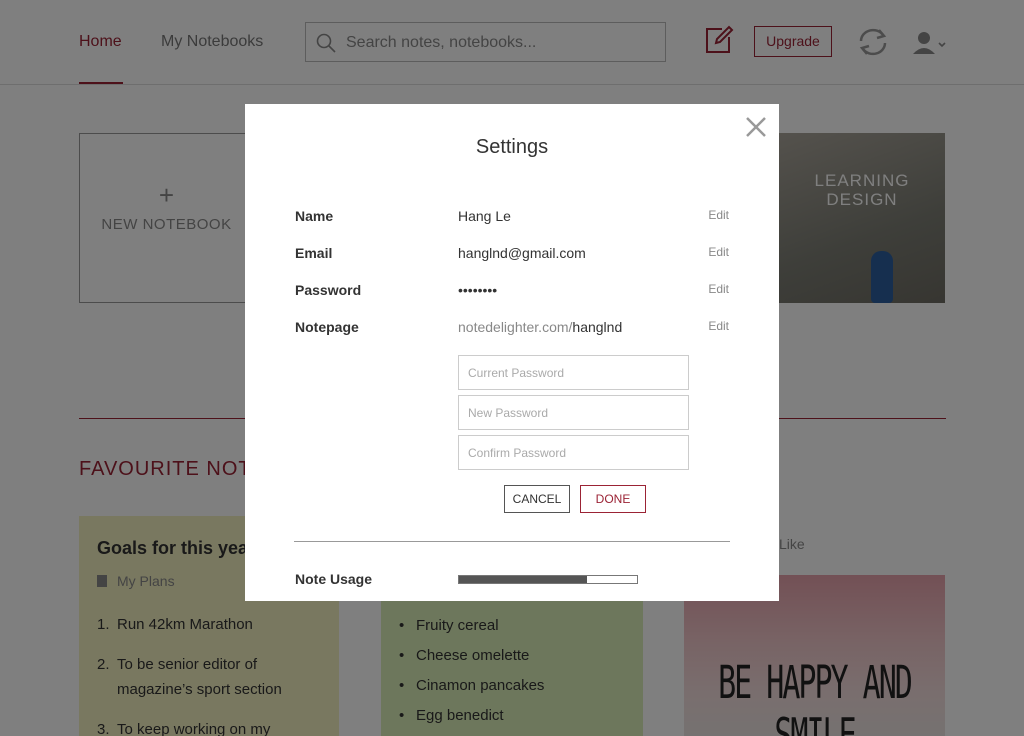  Describe the element at coordinates (314, 253) in the screenshot. I see `email-label: Email` at that location.